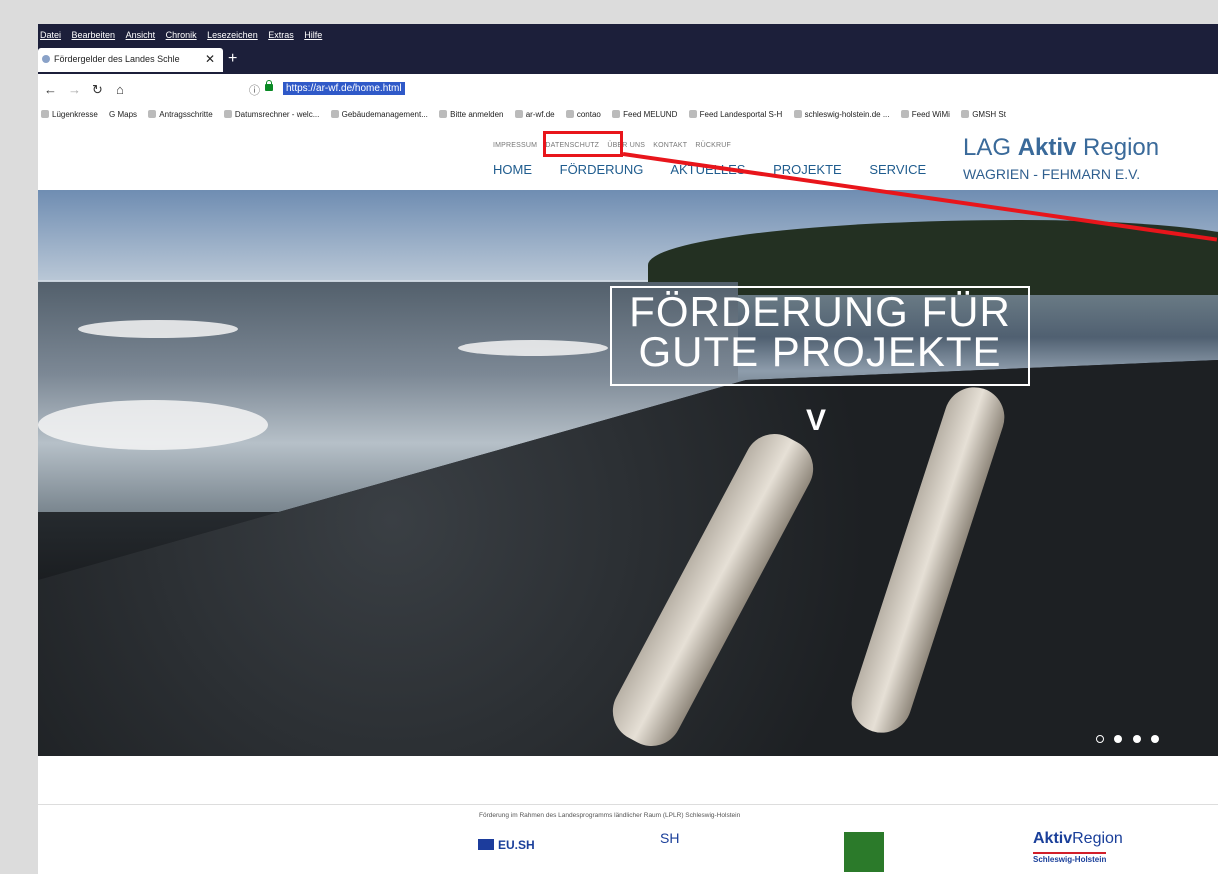  What do you see at coordinates (512, 169) in the screenshot?
I see `nav-home: HOME` at bounding box center [512, 169].